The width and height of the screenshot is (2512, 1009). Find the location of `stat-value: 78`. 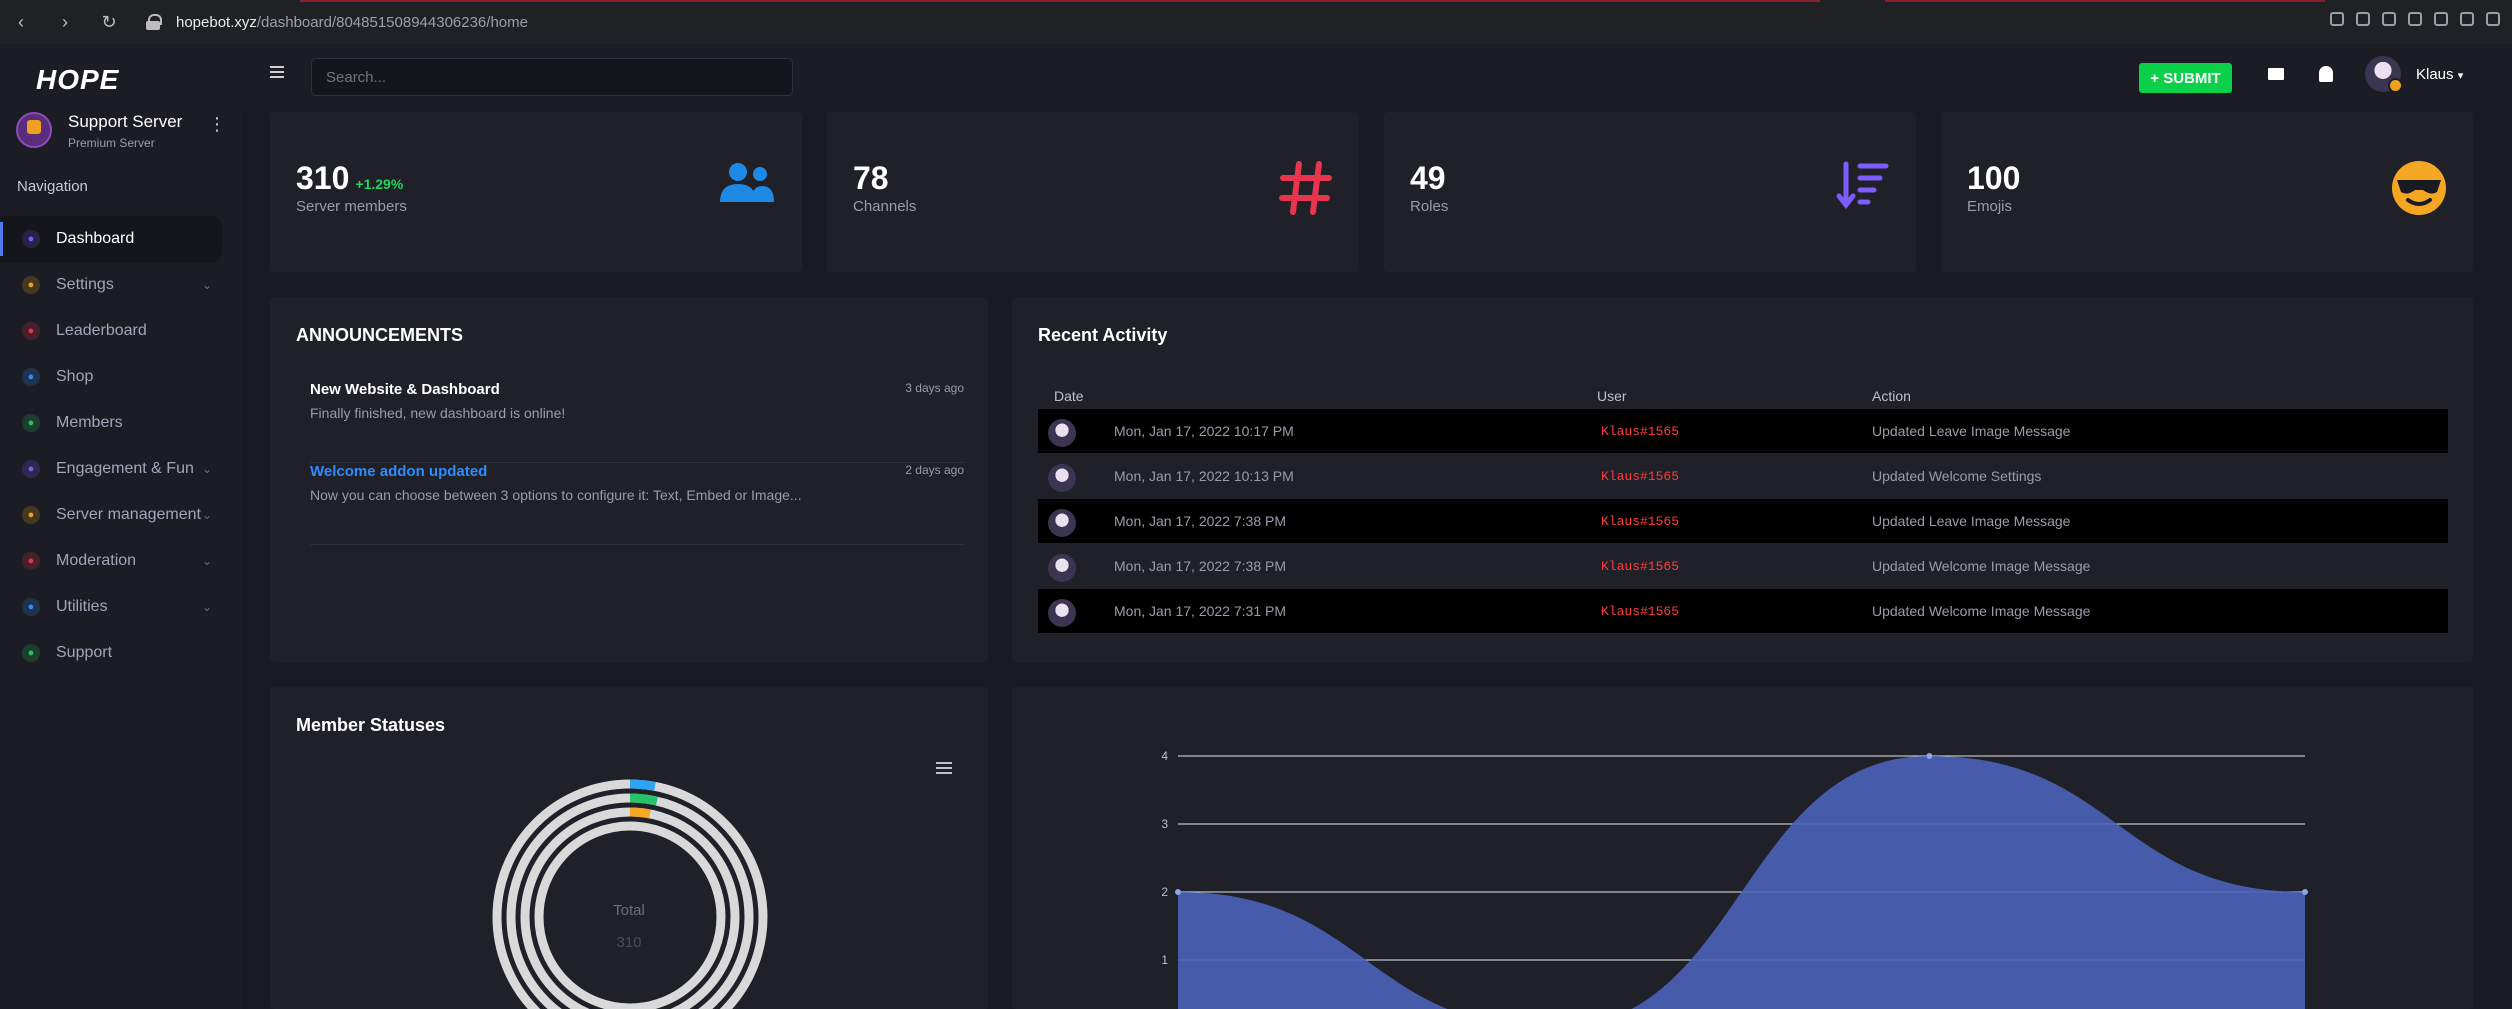

stat-value: 78 is located at coordinates (871, 178).